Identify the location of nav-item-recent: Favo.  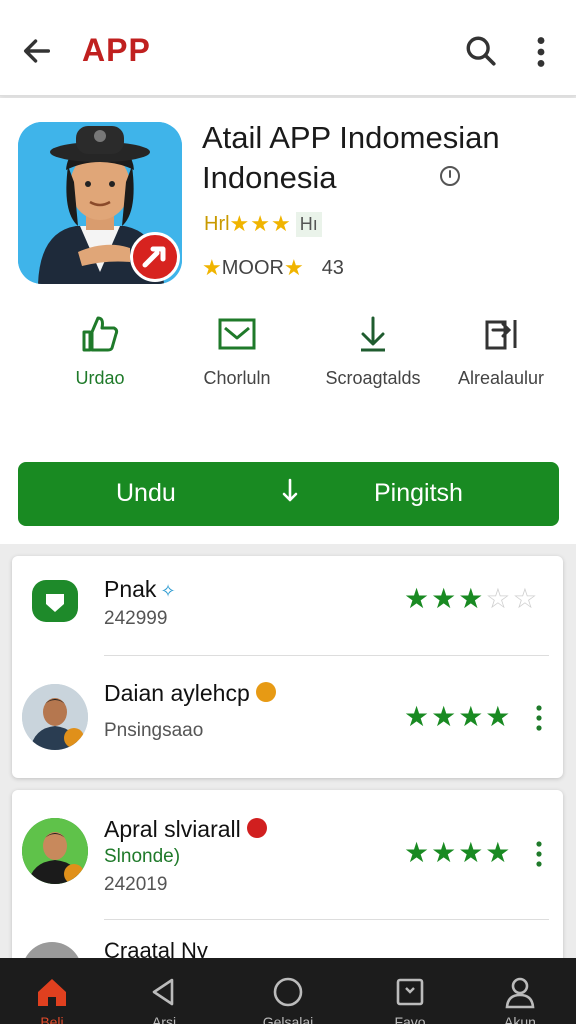
(410, 991).